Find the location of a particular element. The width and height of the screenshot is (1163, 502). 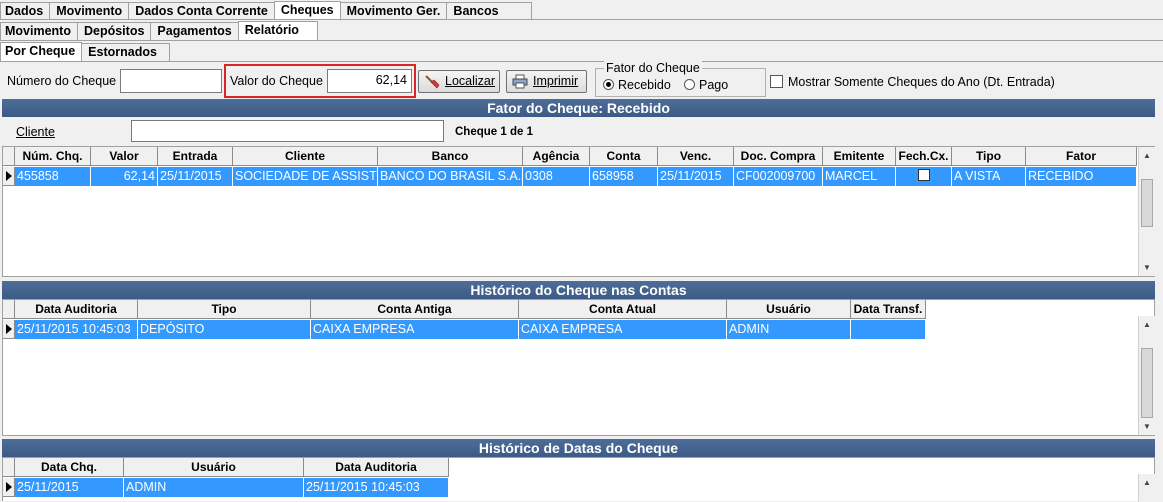

cheques-grid-scrollbar: ▲ ▼ is located at coordinates (1146, 211).